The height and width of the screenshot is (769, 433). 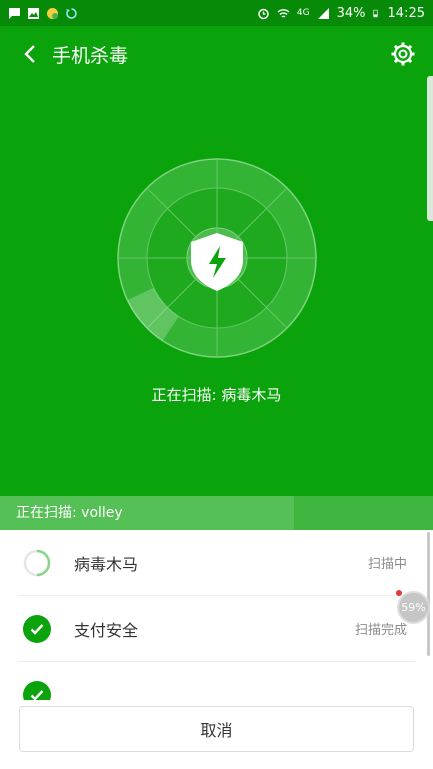 I want to click on list-item-status: 扫描完成, so click(x=380, y=630).